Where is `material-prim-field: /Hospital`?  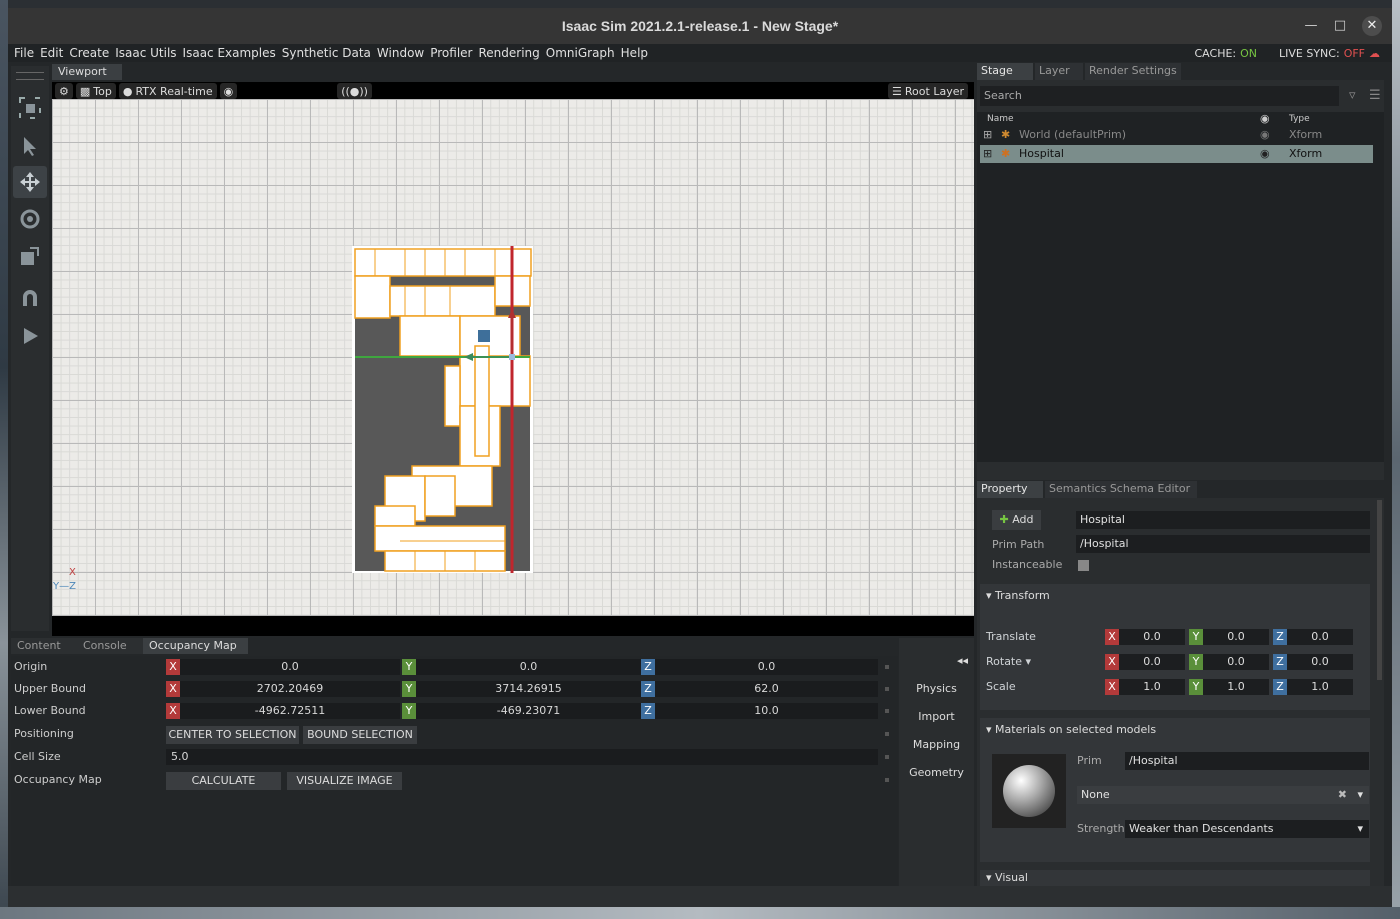 material-prim-field: /Hospital is located at coordinates (1247, 761).